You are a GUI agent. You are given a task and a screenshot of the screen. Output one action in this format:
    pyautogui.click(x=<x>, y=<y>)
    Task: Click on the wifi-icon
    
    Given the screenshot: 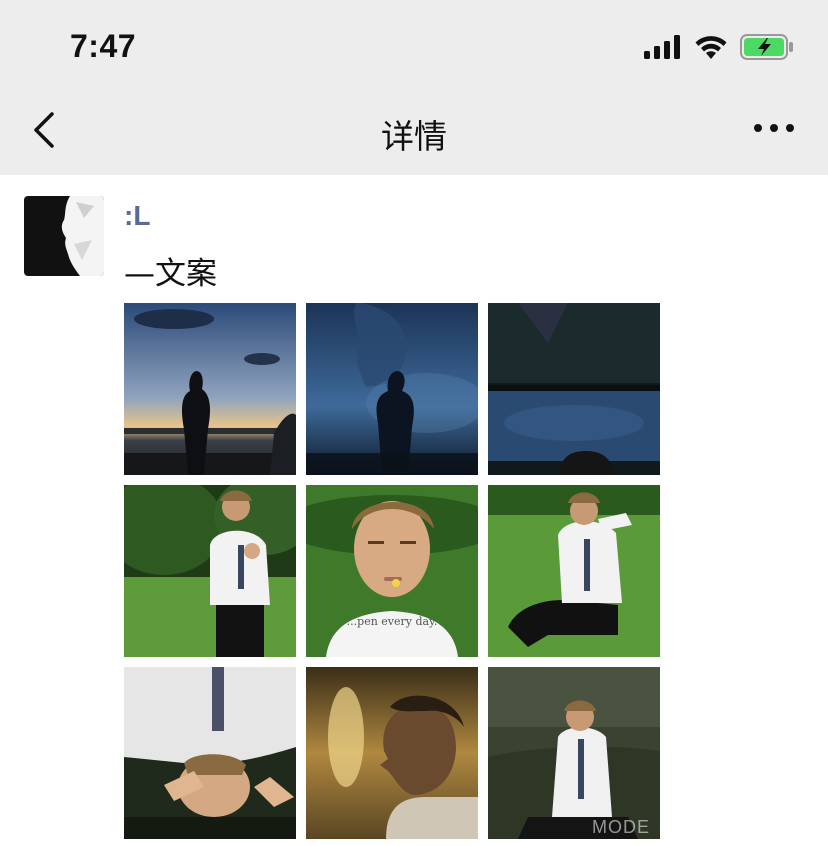 What is the action you would take?
    pyautogui.click(x=711, y=47)
    